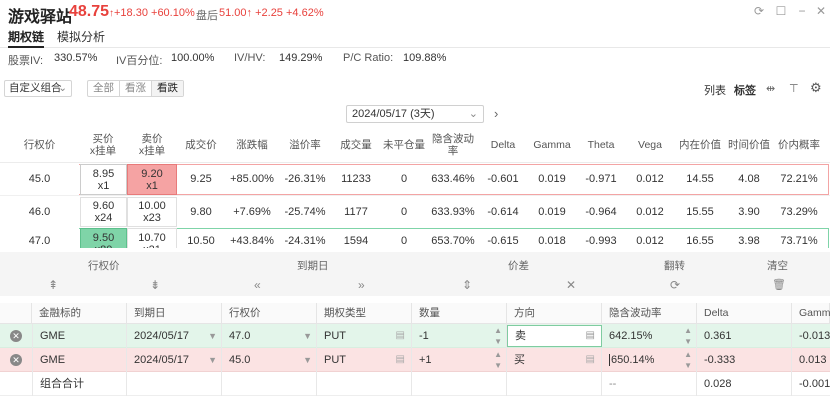 This screenshot has height=409, width=830. What do you see at coordinates (650, 241) in the screenshot?
I see `vega-cell: 0.012` at bounding box center [650, 241].